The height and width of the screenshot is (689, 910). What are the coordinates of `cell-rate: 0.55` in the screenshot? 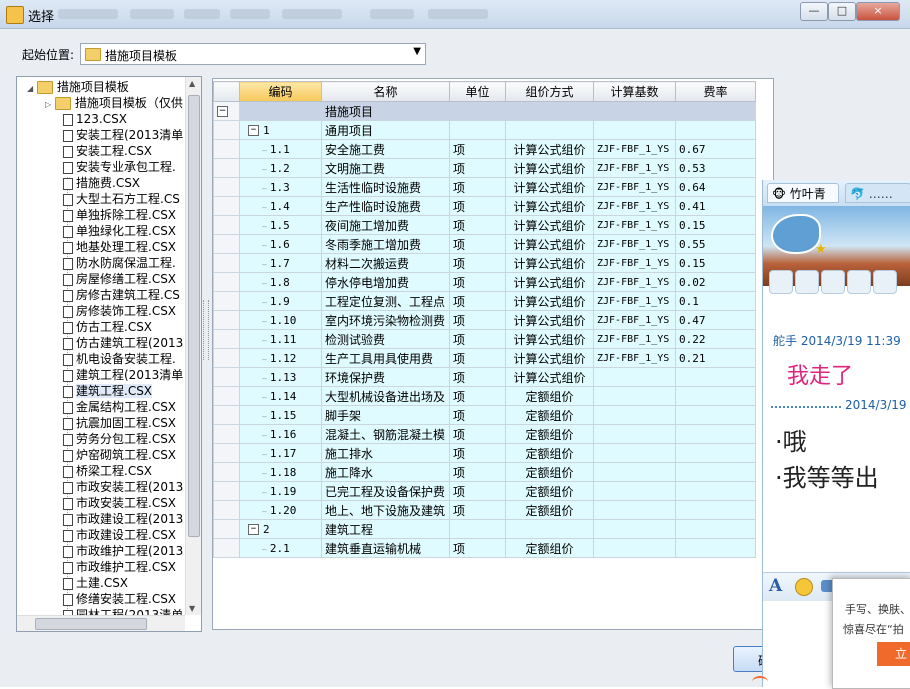 It's located at (715, 244).